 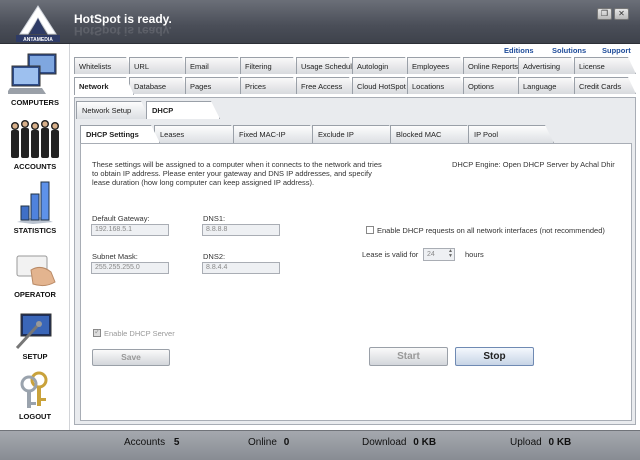 I want to click on sidebar-item-label: STATISTICS, so click(x=35, y=230).